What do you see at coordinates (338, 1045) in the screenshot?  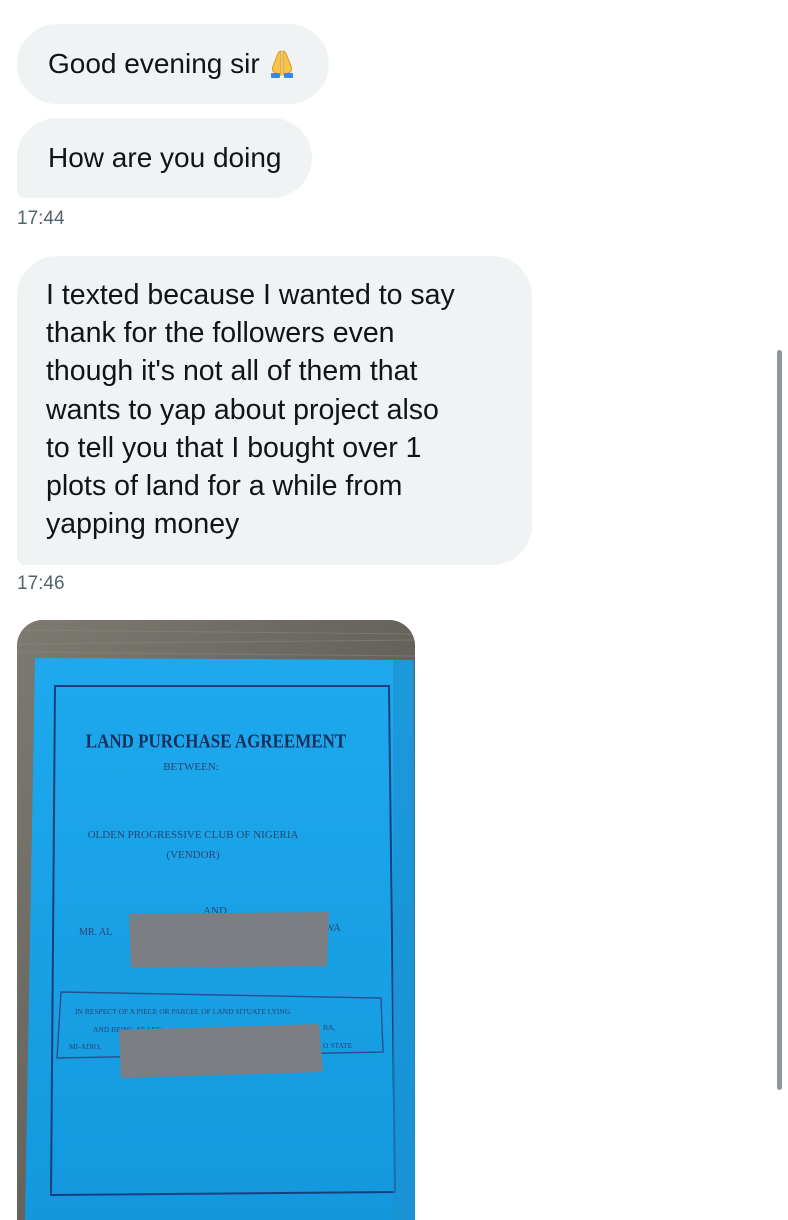 I see `document-respect-line3-right: O STATE` at bounding box center [338, 1045].